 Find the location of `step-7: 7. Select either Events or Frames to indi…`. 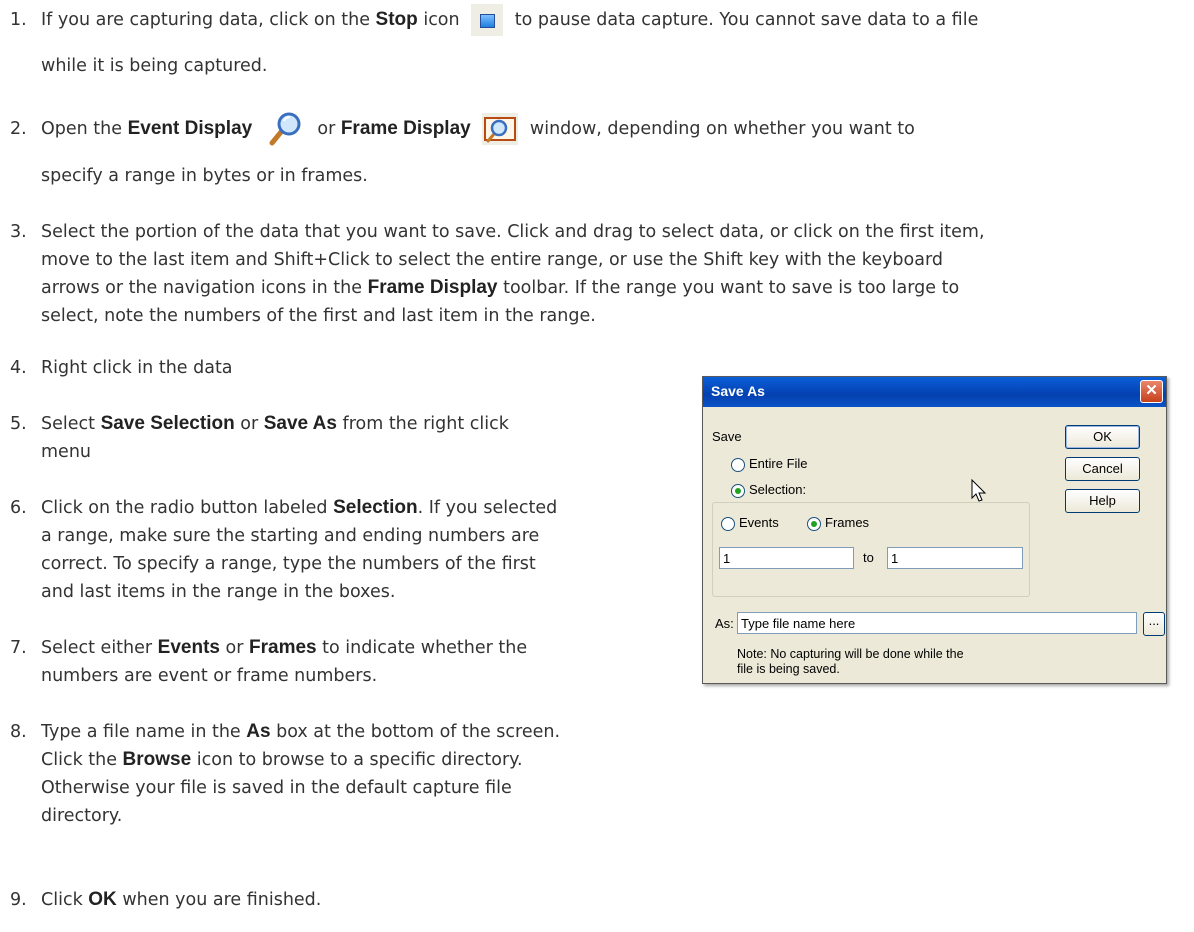

step-7: 7. Select either Events or Frames to indi… is located at coordinates (269, 647).